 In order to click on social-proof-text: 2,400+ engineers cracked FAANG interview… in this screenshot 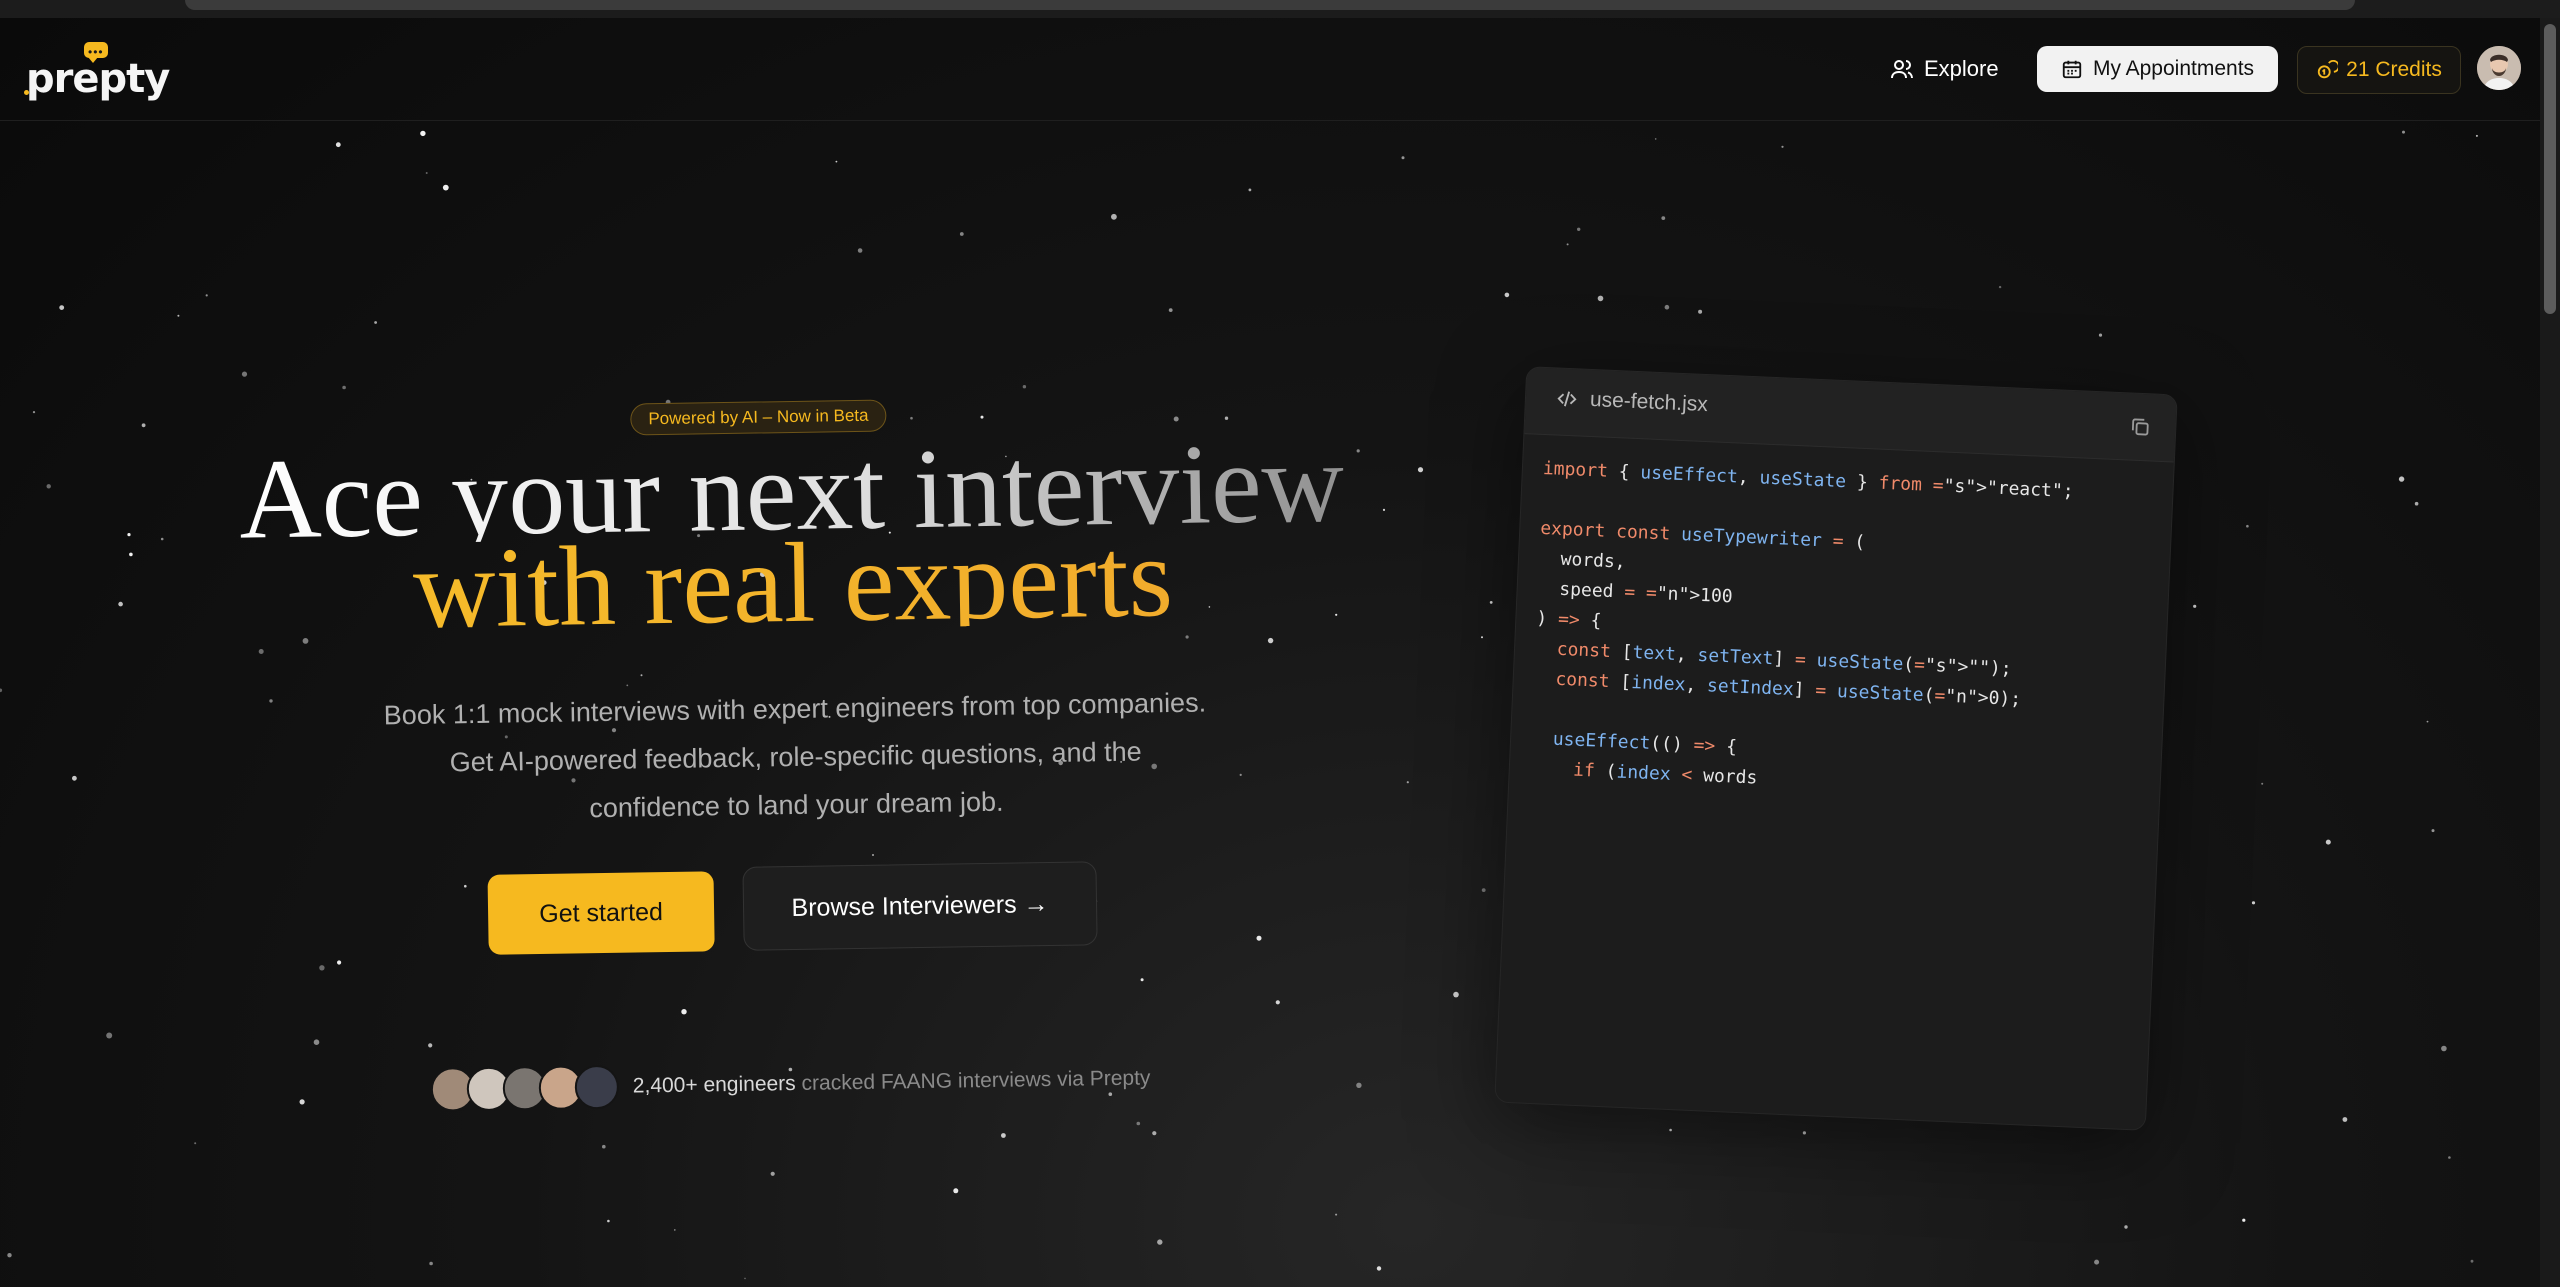, I will do `click(891, 1082)`.